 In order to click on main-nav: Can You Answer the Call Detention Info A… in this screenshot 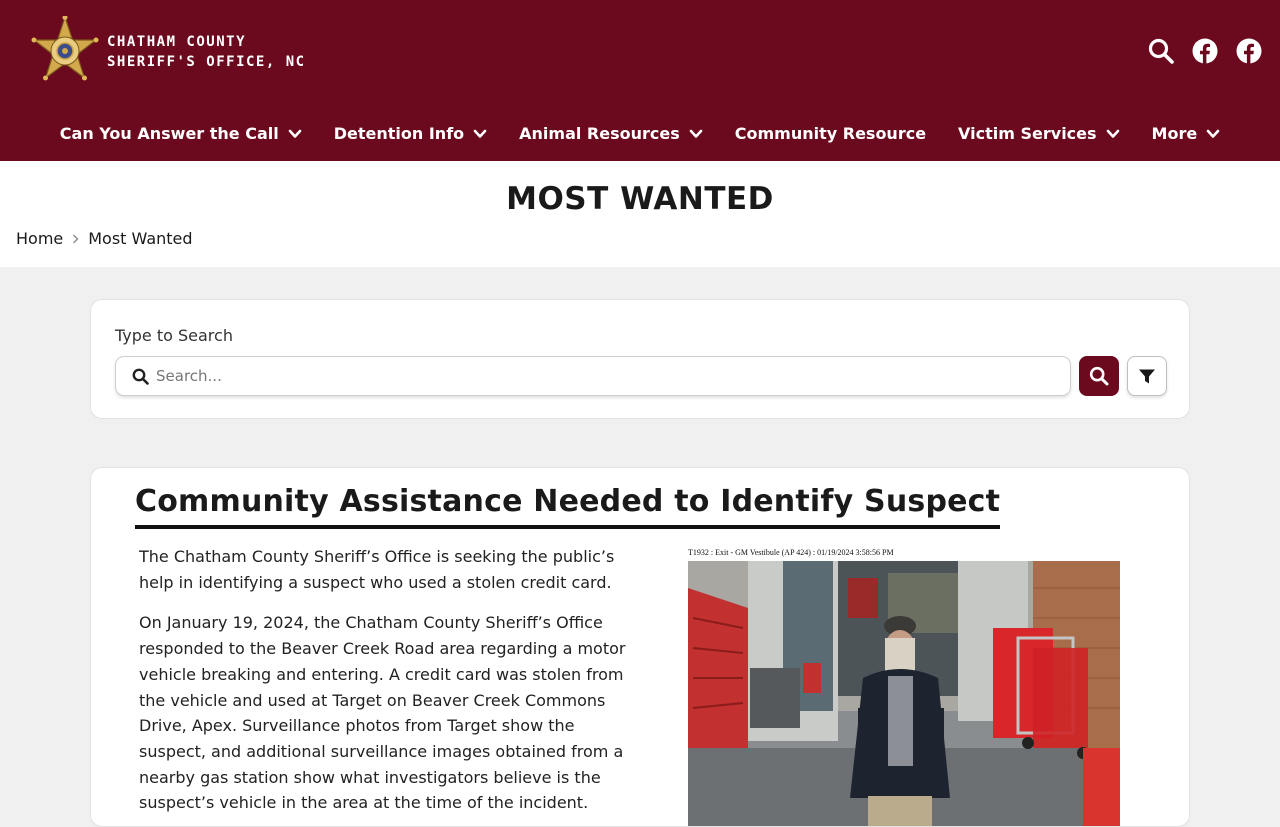, I will do `click(640, 133)`.